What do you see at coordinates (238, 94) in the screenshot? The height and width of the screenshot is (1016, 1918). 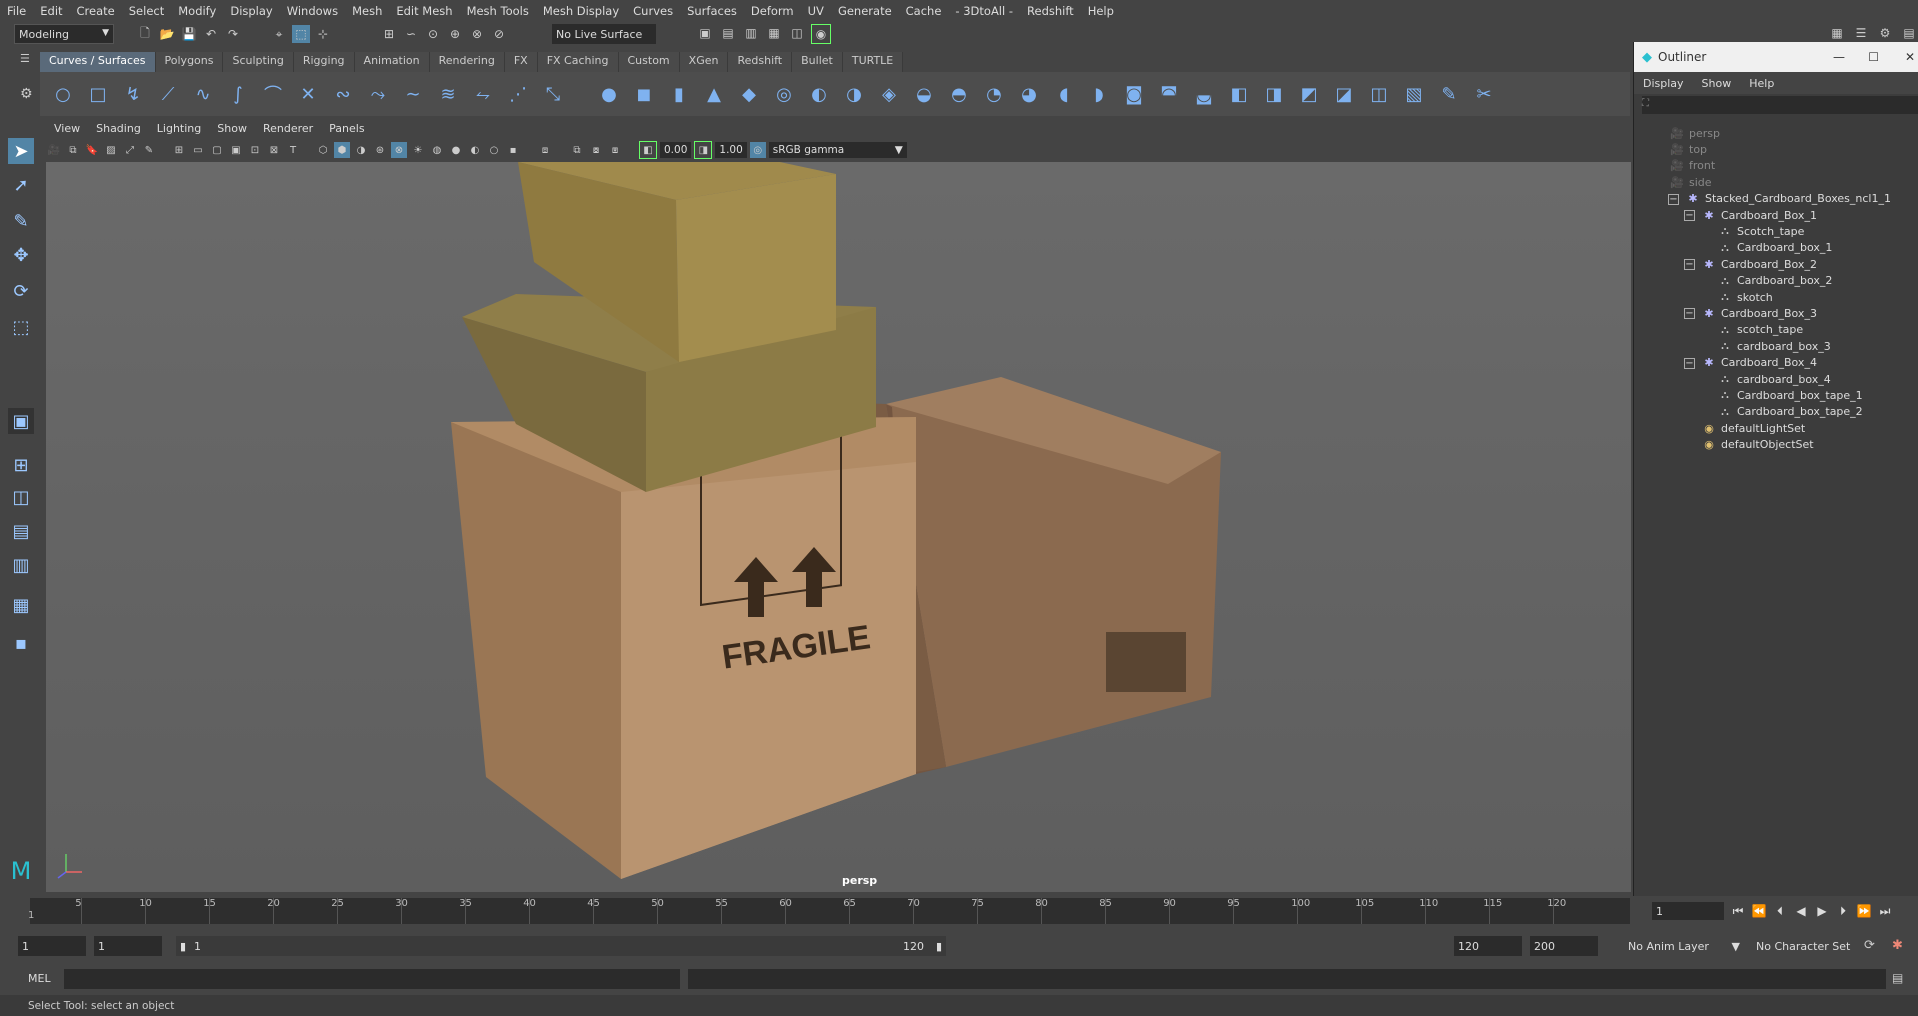 I see `pencil-curve-icon: ∫` at bounding box center [238, 94].